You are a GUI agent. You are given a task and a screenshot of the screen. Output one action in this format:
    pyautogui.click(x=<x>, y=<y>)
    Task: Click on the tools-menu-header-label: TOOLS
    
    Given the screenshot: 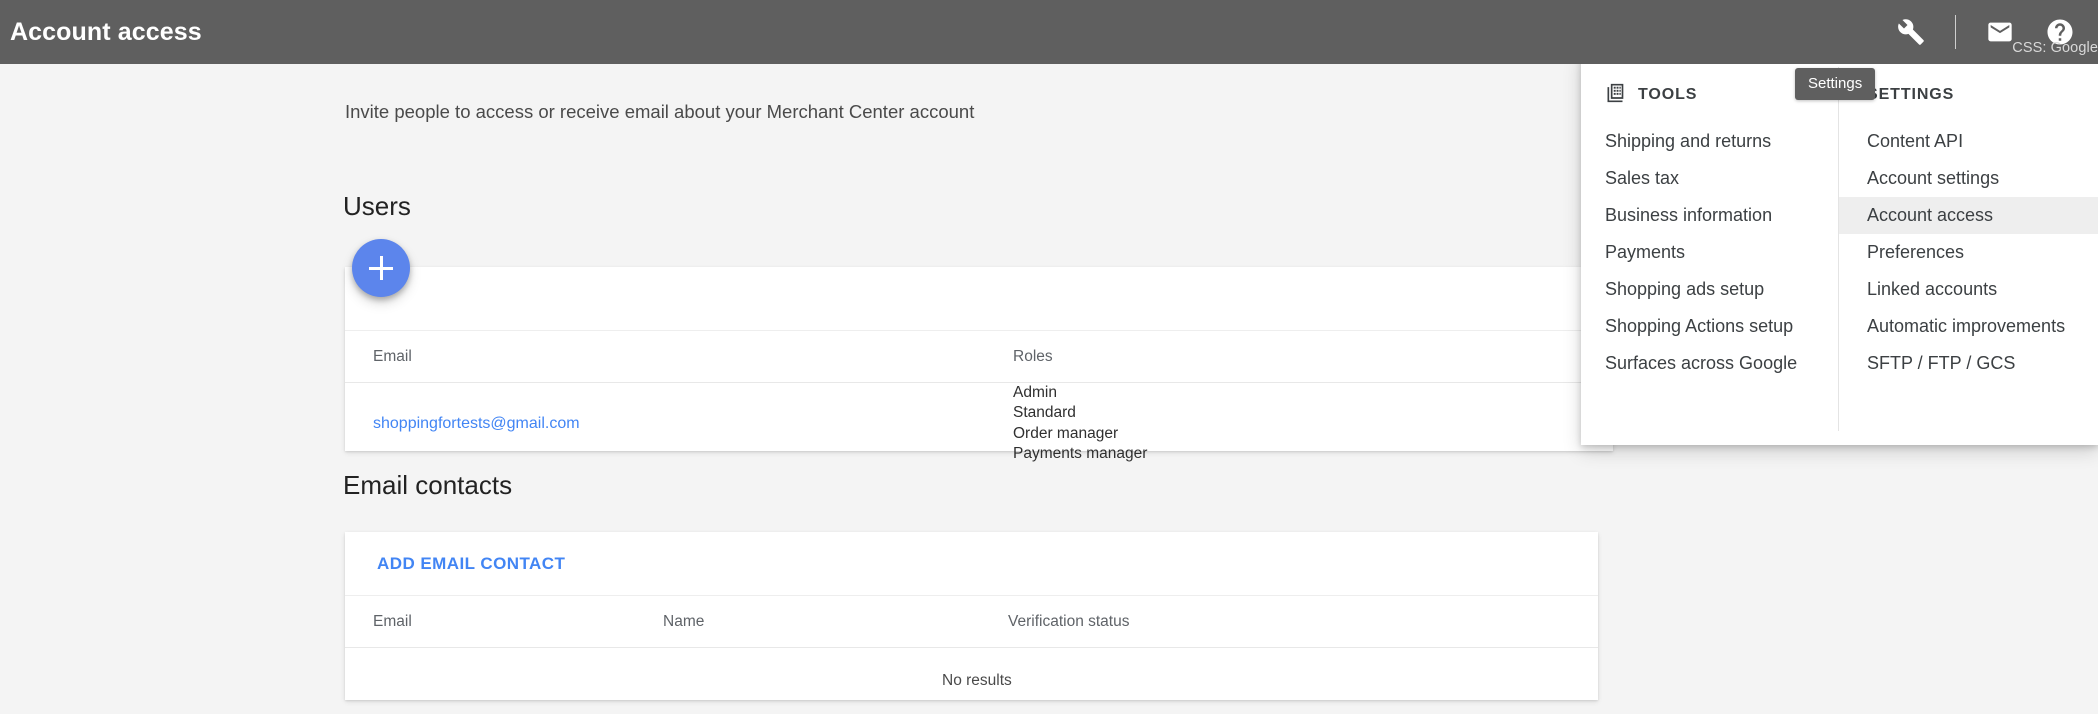 What is the action you would take?
    pyautogui.click(x=1668, y=94)
    